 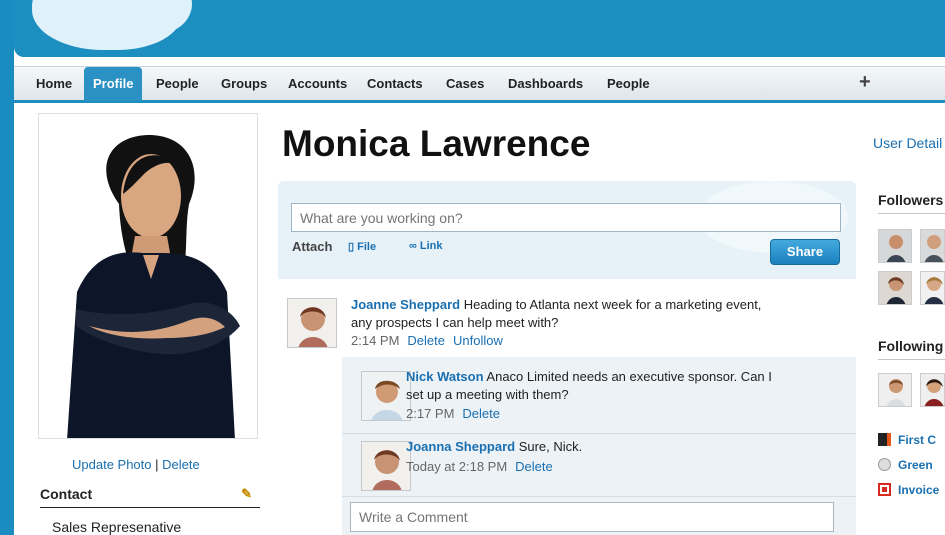 I want to click on comment-meta: 2:17 PM Delete, so click(x=453, y=413).